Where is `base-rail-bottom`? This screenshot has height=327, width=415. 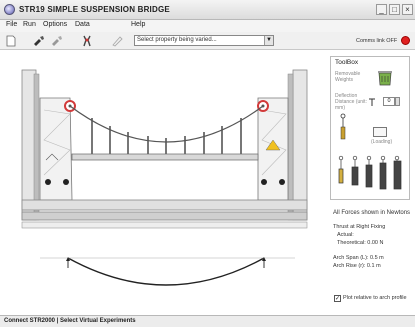
base-rail-bottom is located at coordinates (164, 216).